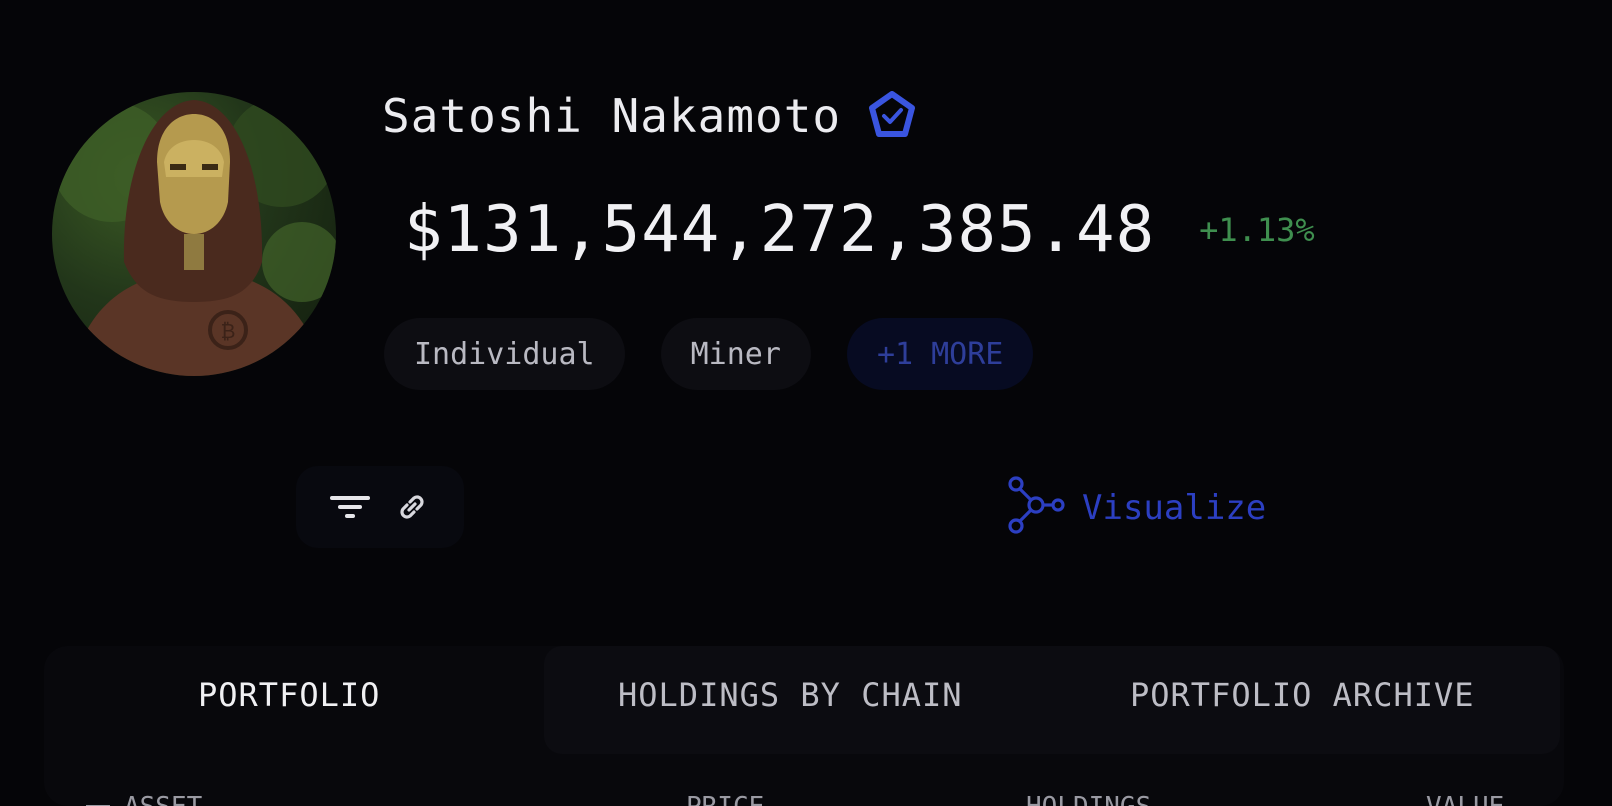 The height and width of the screenshot is (806, 1612). What do you see at coordinates (1302, 695) in the screenshot?
I see `tab-portfolio-archive: PORTFOLIO ARCHIVE` at bounding box center [1302, 695].